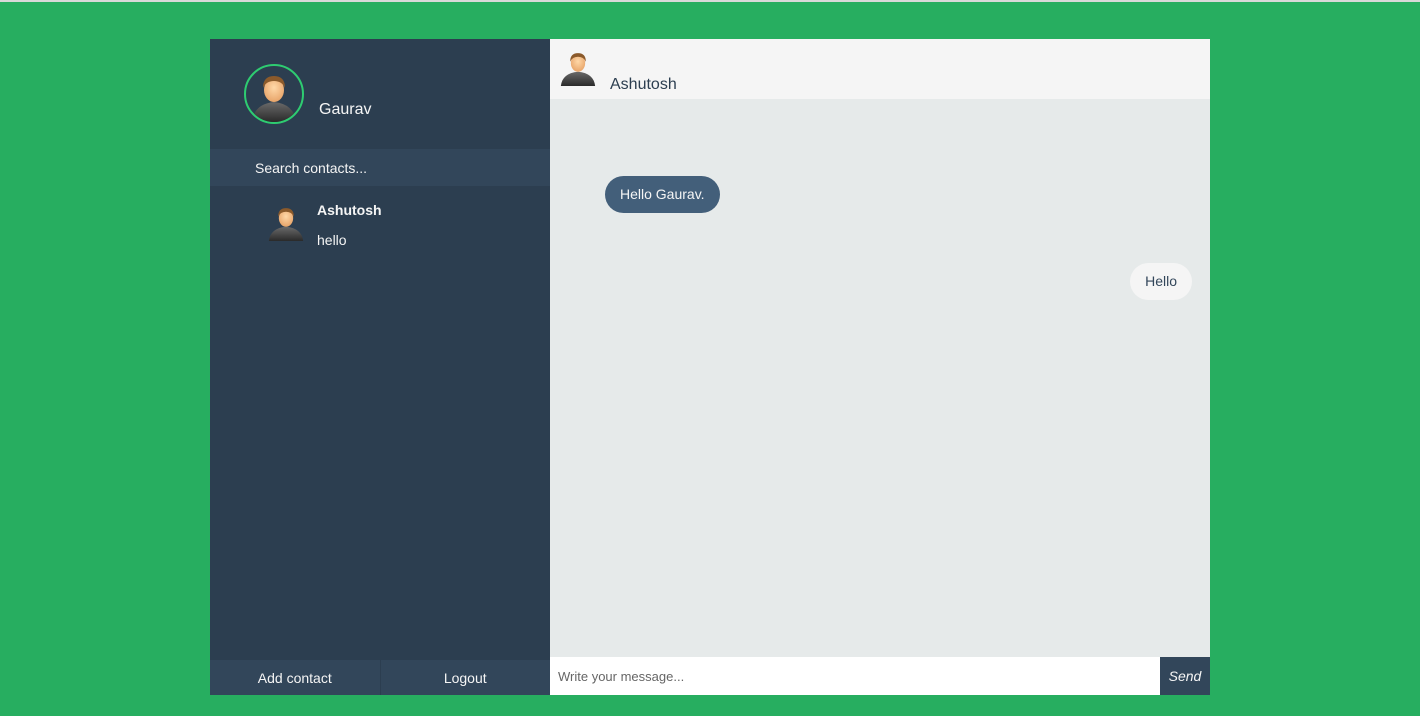 The image size is (1420, 716). What do you see at coordinates (380, 94) in the screenshot?
I see `profile: Gaurav` at bounding box center [380, 94].